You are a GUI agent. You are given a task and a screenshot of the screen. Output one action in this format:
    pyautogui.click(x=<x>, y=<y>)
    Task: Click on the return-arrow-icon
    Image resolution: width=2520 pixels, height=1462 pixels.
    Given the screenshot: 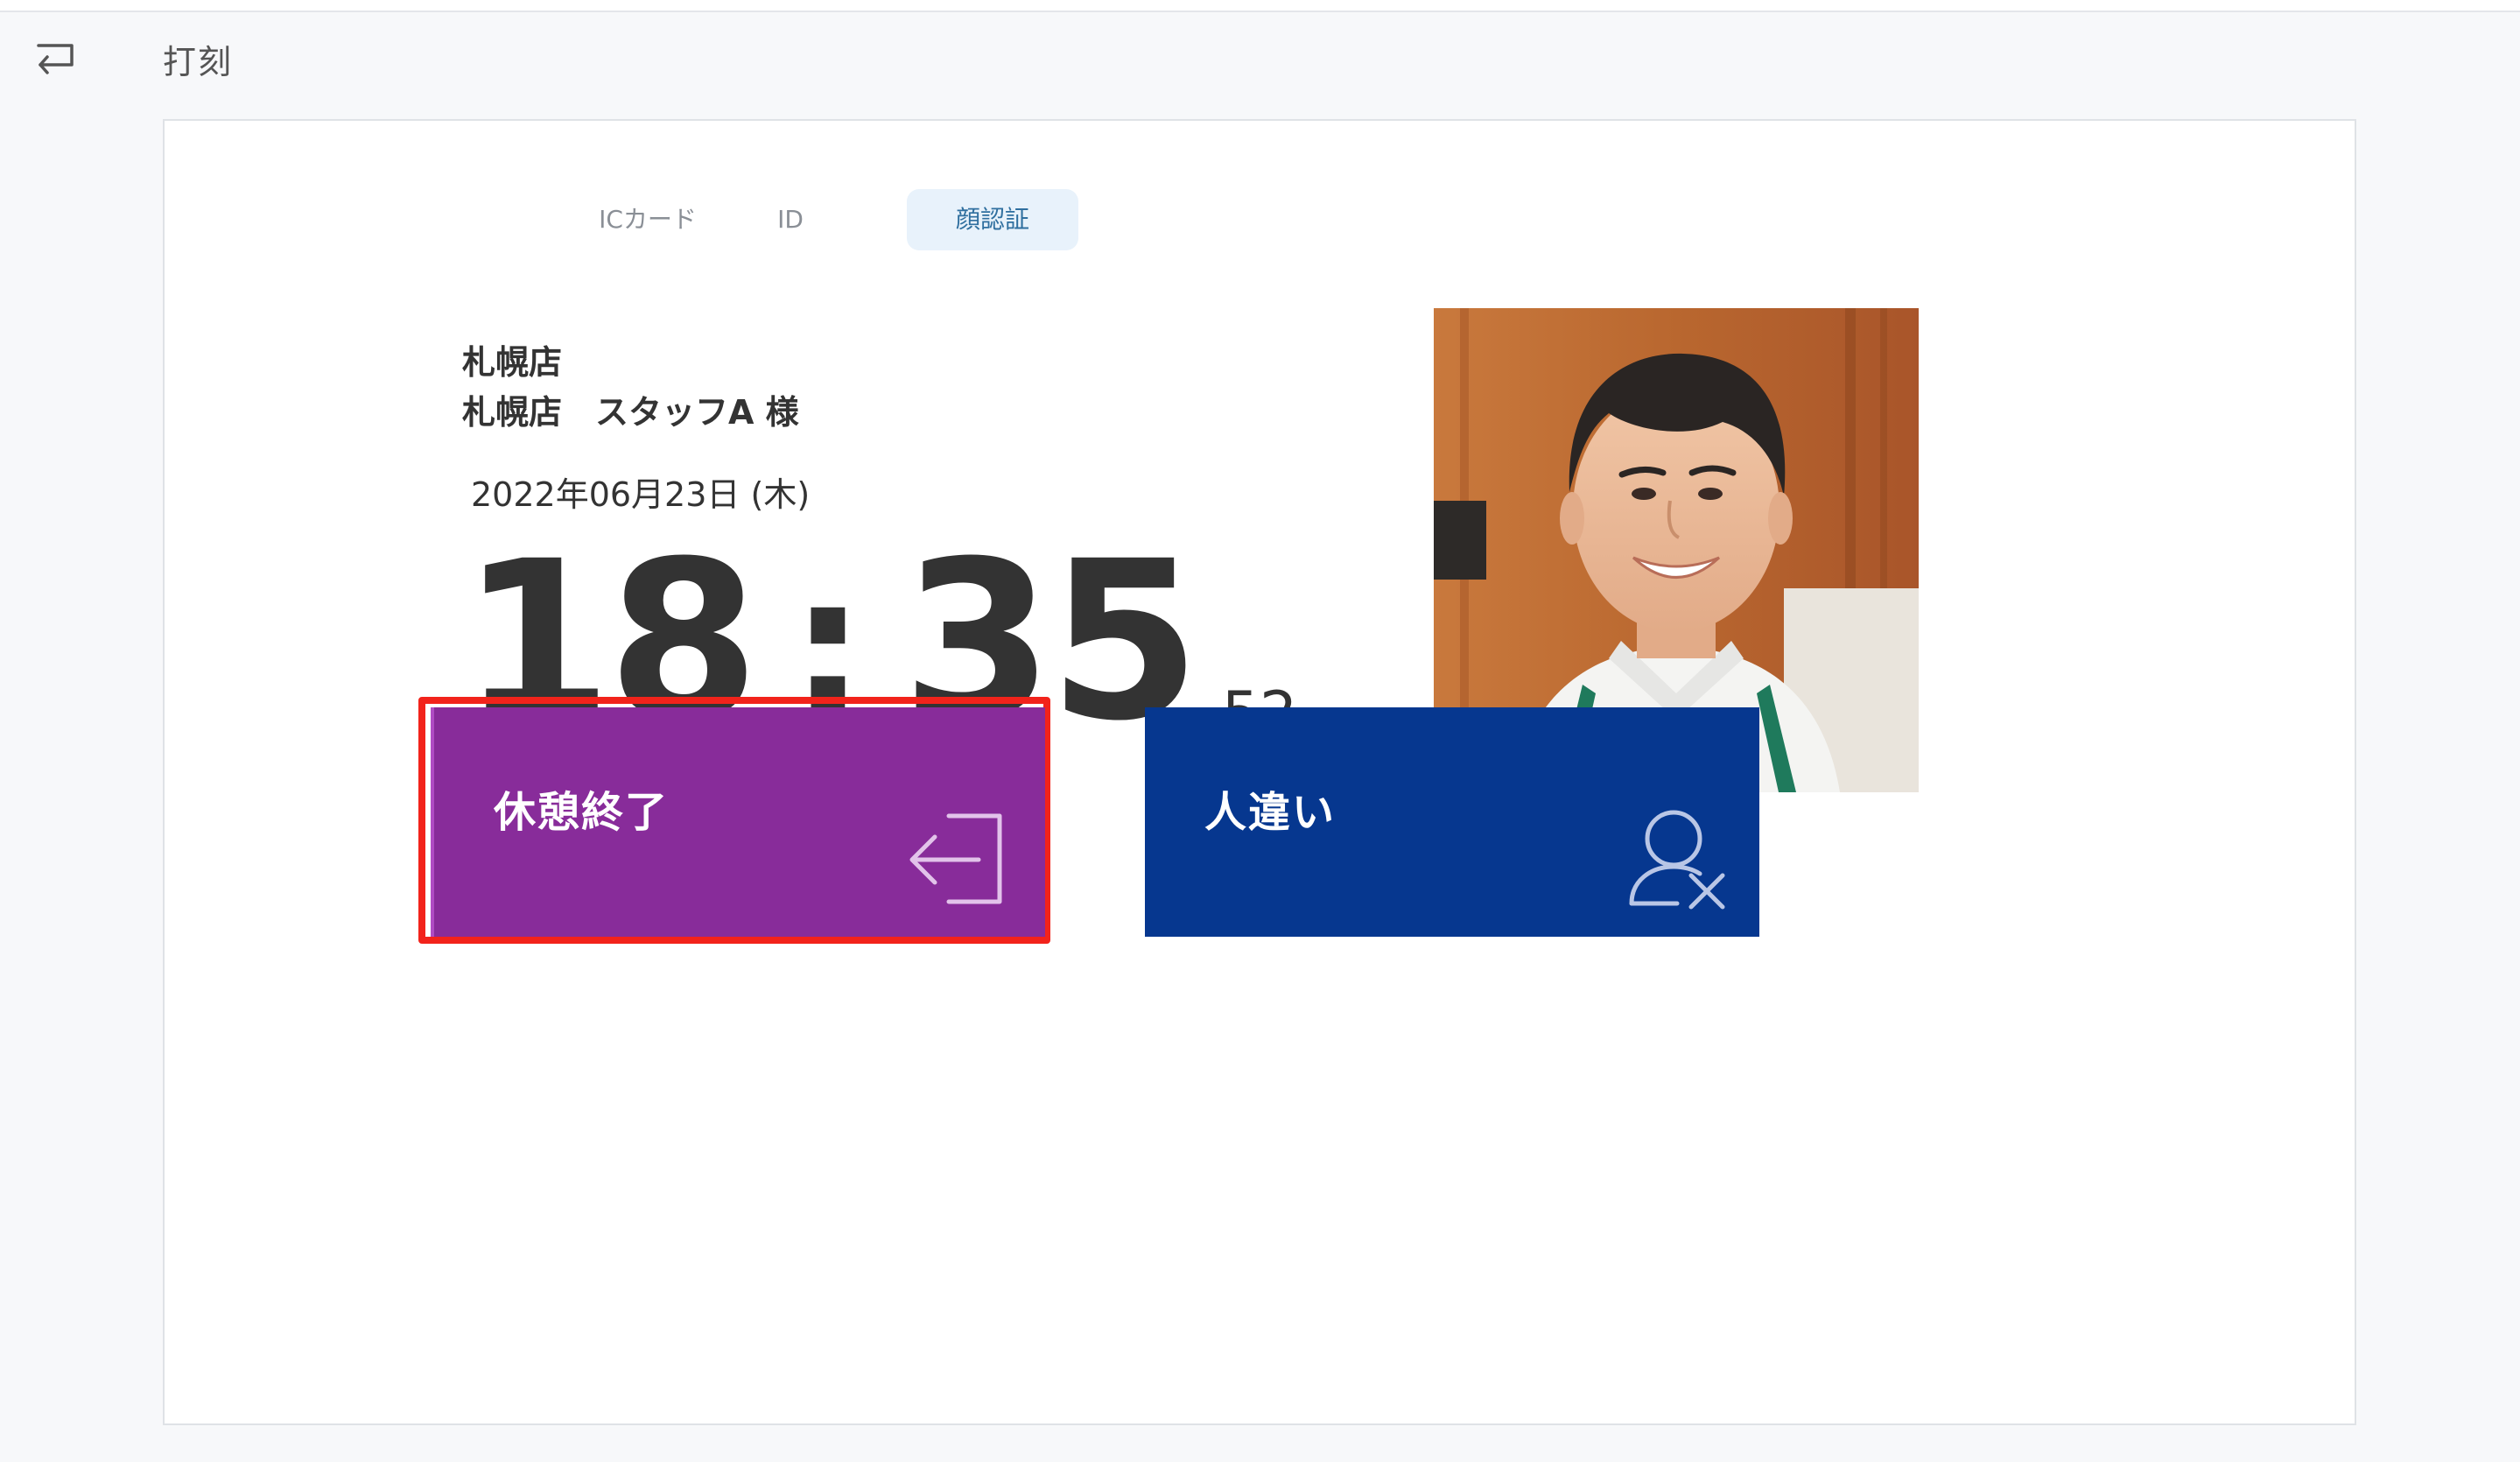 What is the action you would take?
    pyautogui.click(x=55, y=59)
    